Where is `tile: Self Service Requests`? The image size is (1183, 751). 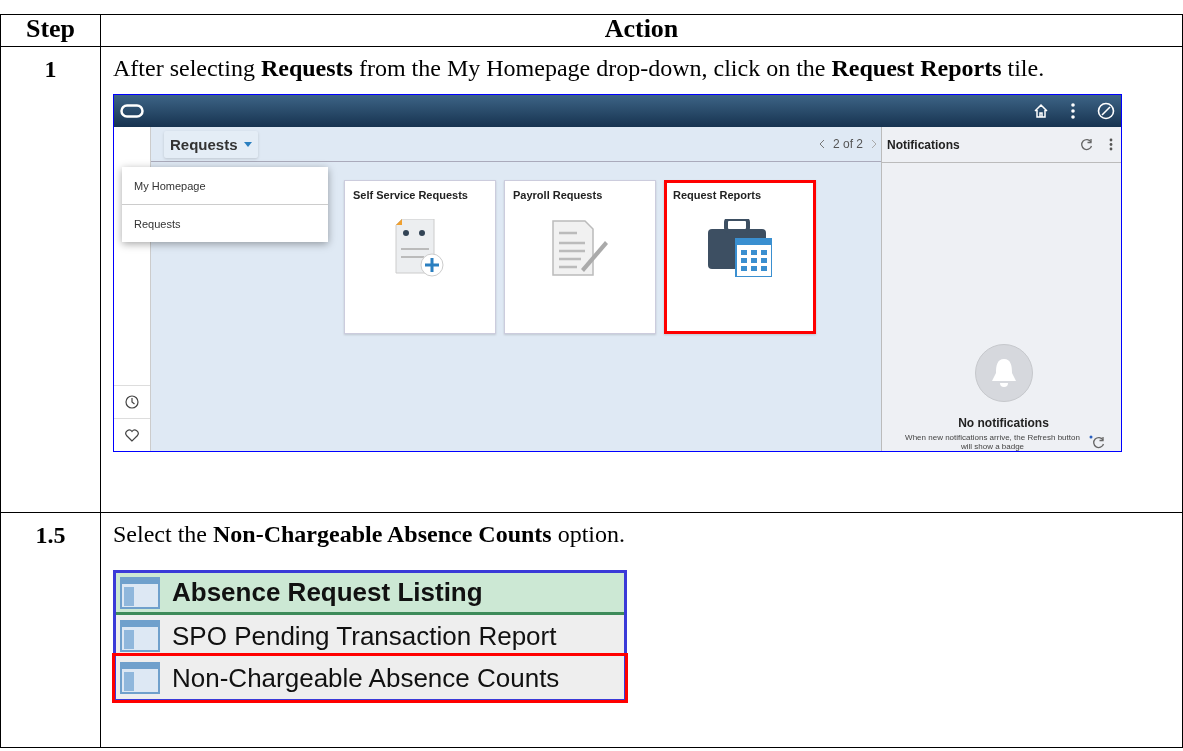
tile: Self Service Requests is located at coordinates (420, 257).